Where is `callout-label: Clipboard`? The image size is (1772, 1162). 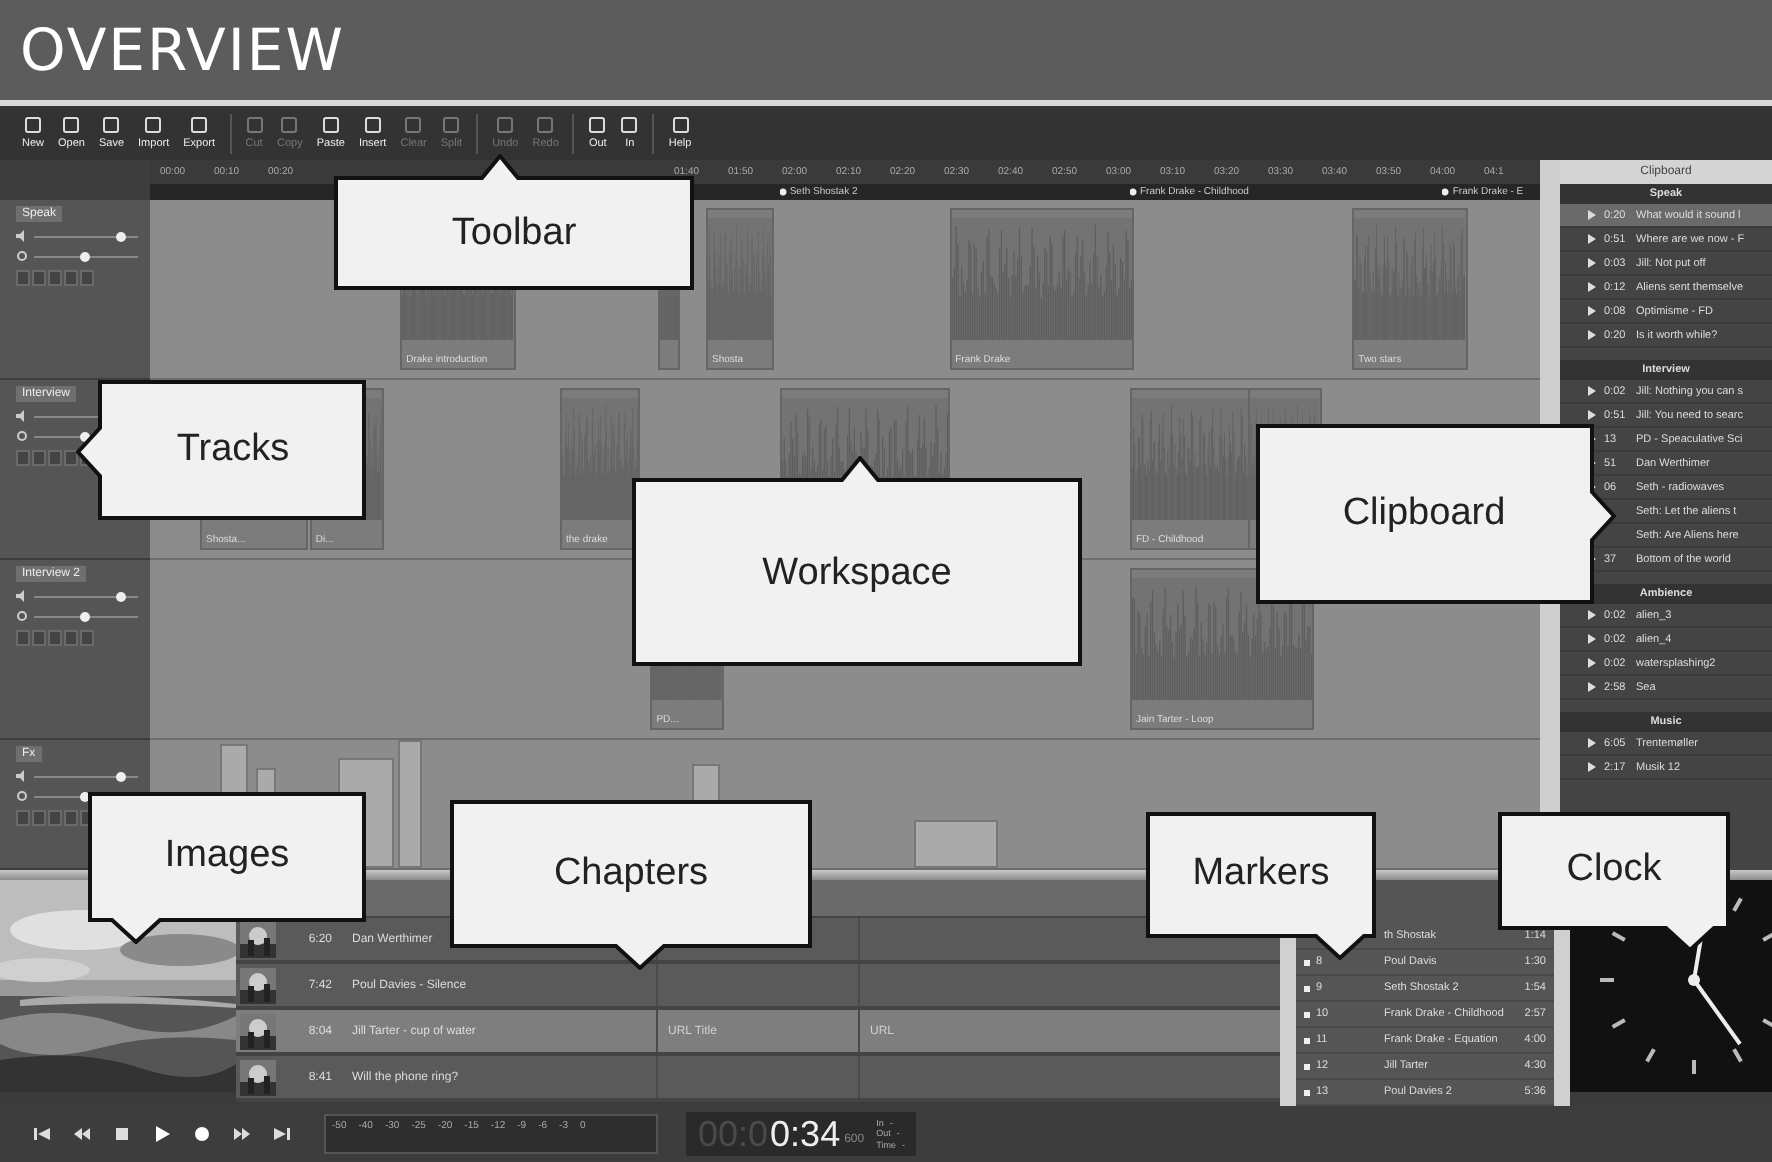
callout-label: Clipboard is located at coordinates (1424, 514).